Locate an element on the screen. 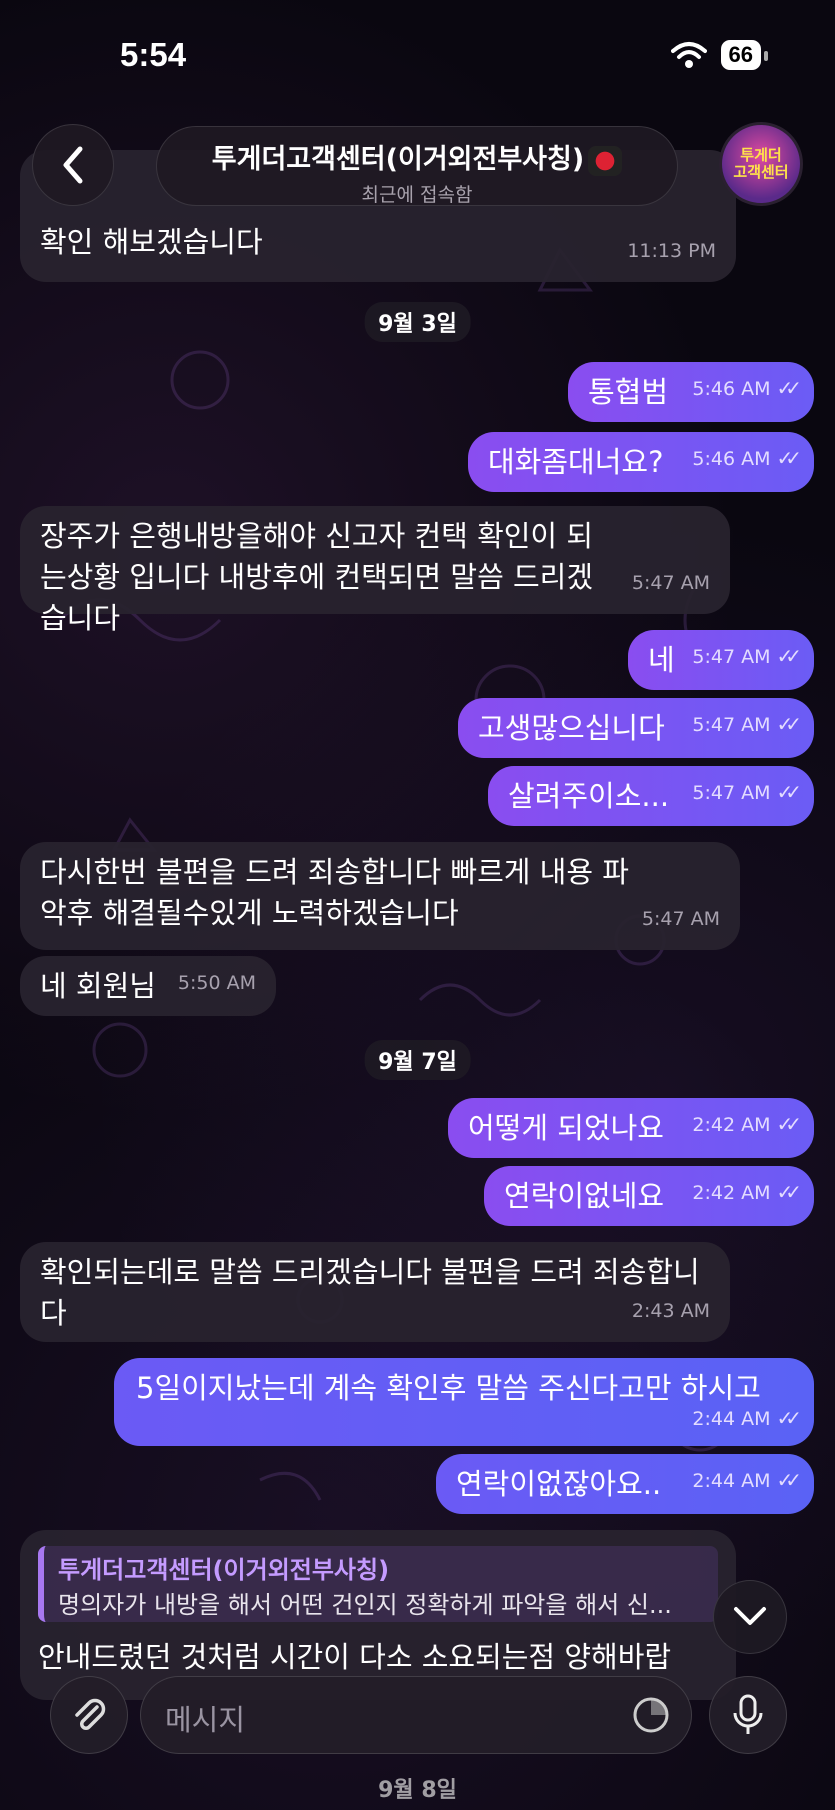 This screenshot has height=1810, width=835. date-separator: 9월 7일 is located at coordinates (417, 1060).